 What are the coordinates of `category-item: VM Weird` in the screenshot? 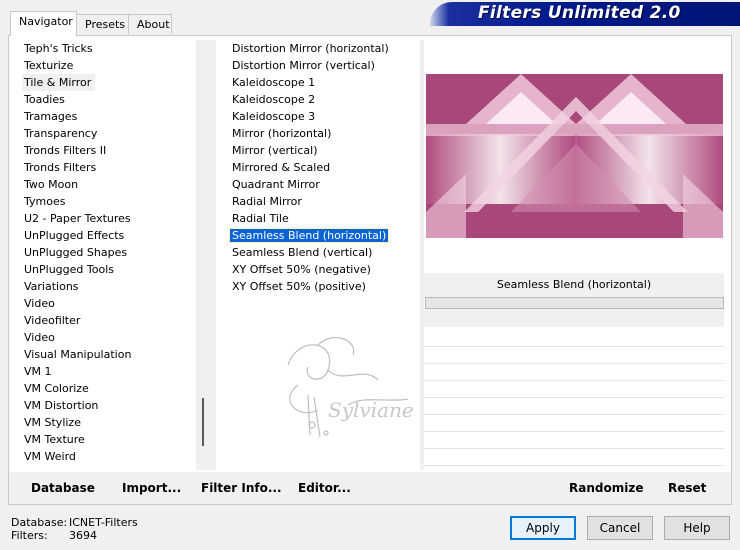 It's located at (108, 456).